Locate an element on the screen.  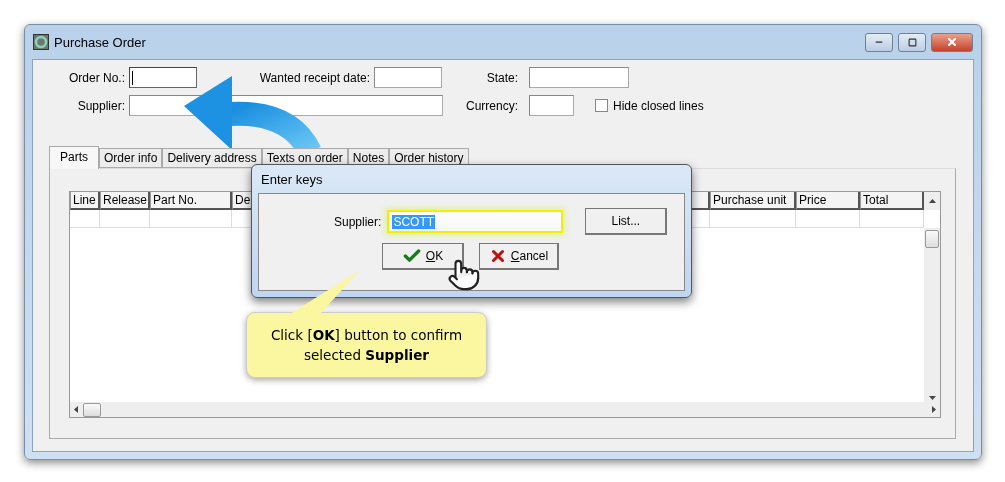
window-title: Purchase Order is located at coordinates (100, 42).